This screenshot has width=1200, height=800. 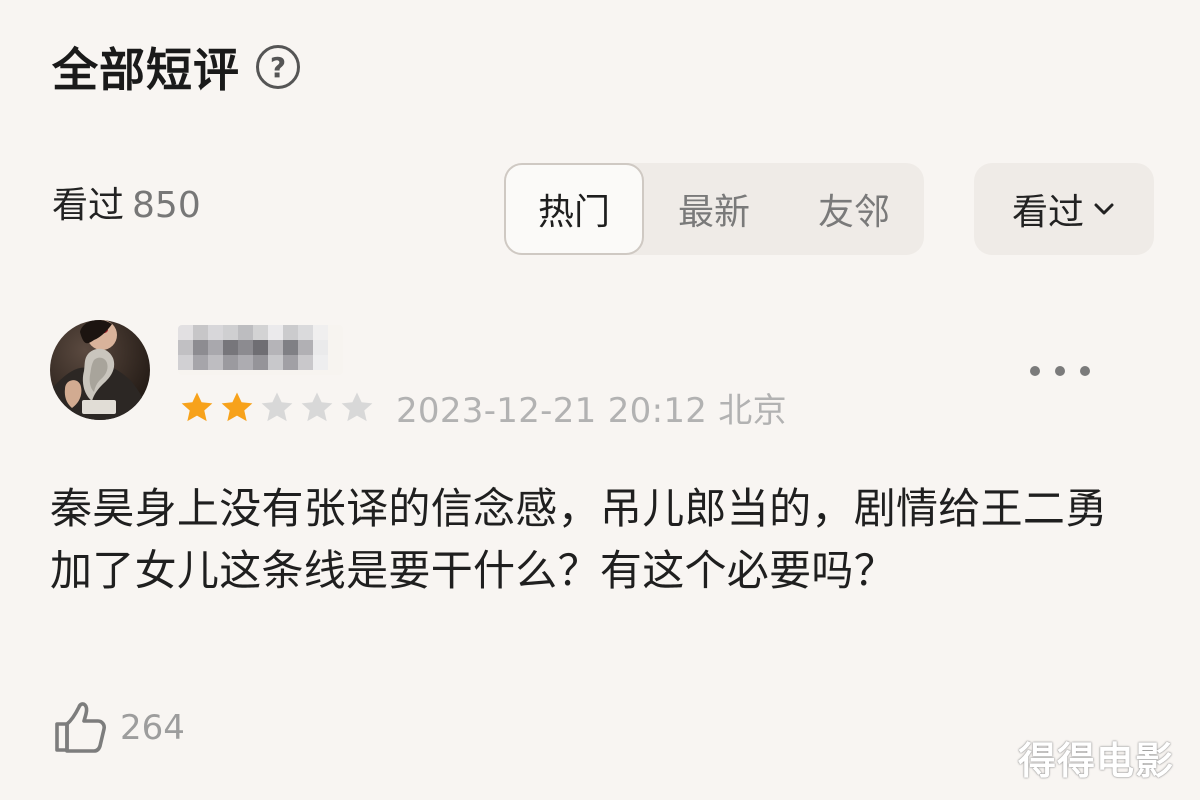 I want to click on dropdown-label: 看过, so click(x=1047, y=212).